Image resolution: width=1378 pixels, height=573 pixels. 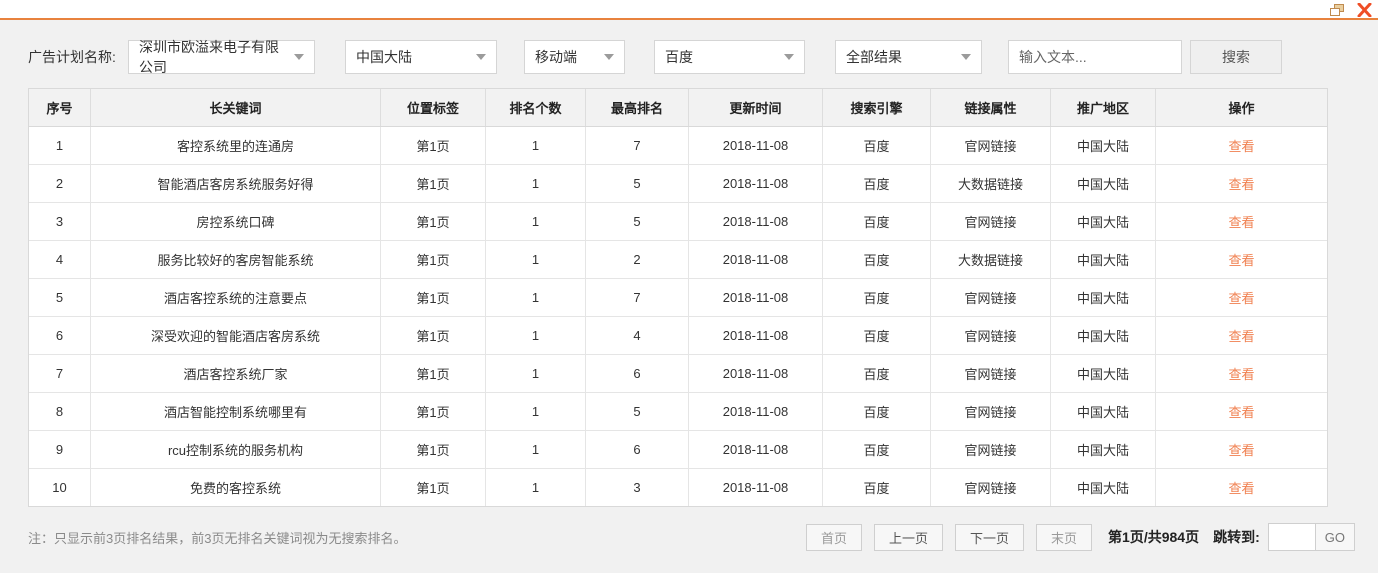 What do you see at coordinates (60, 297) in the screenshot?
I see `cell-no: 5` at bounding box center [60, 297].